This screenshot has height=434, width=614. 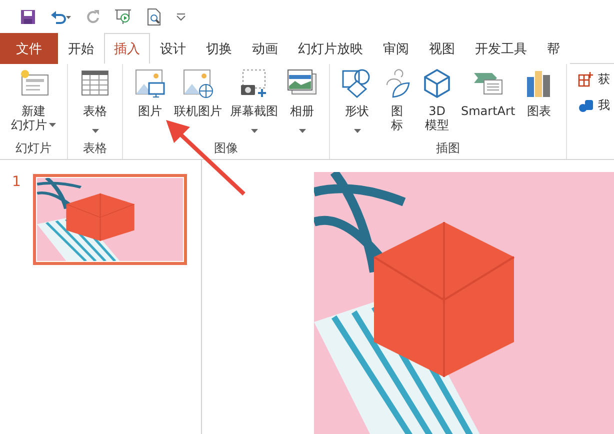 I want to click on ribbon-button: 3D 模型, so click(x=437, y=99).